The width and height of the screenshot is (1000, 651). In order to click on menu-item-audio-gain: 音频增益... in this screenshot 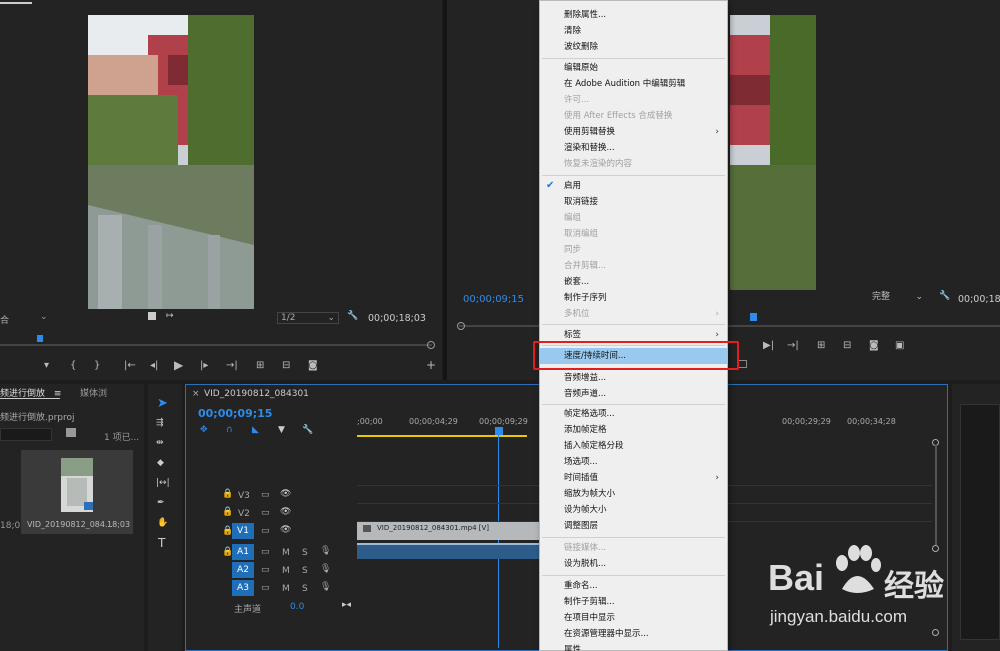, I will do `click(633, 378)`.